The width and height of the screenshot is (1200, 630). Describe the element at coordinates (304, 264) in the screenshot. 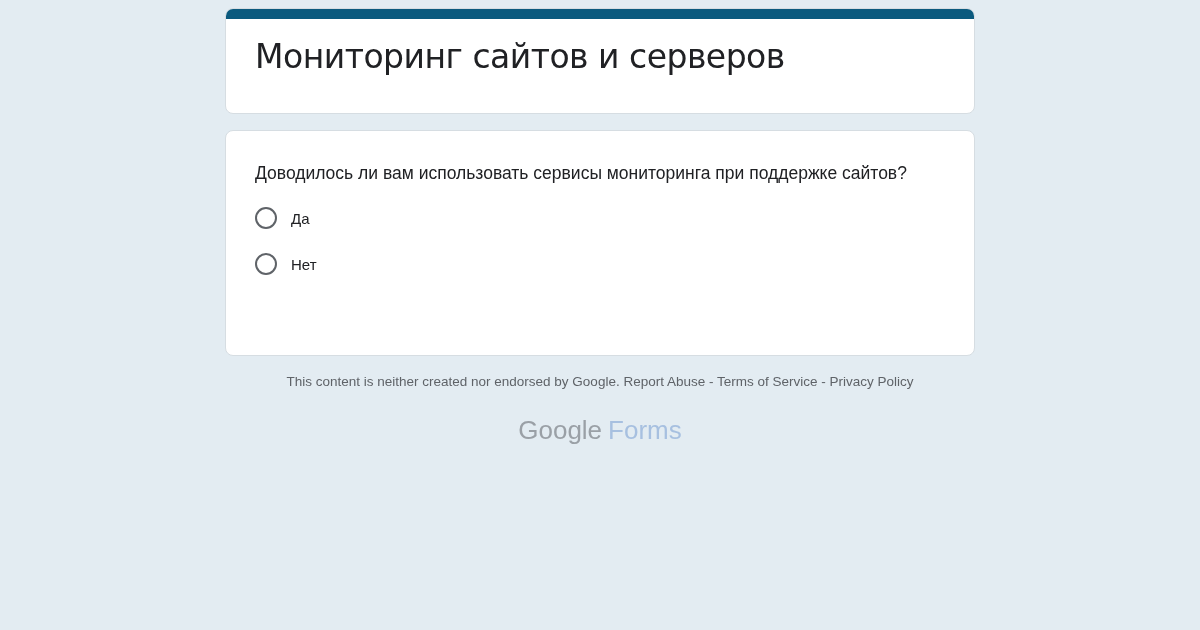

I see `option-label: Нет` at that location.